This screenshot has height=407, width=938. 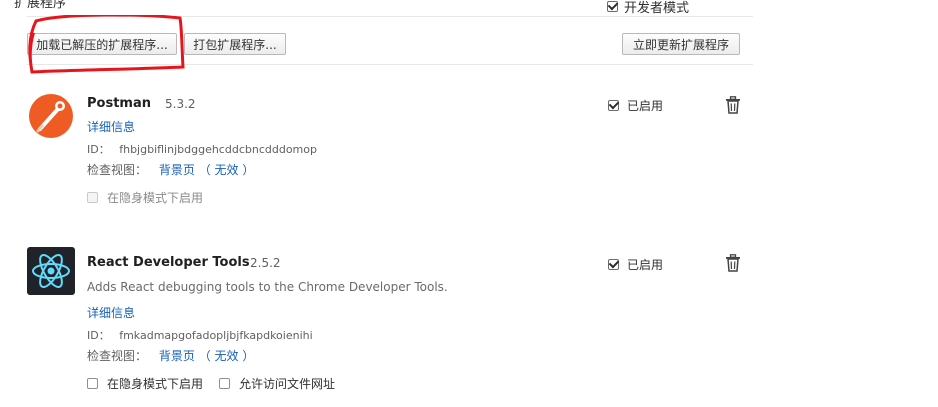 What do you see at coordinates (216, 335) in the screenshot?
I see `id-value: fmkadmapgofadopljbjfkapdkoienihi` at bounding box center [216, 335].